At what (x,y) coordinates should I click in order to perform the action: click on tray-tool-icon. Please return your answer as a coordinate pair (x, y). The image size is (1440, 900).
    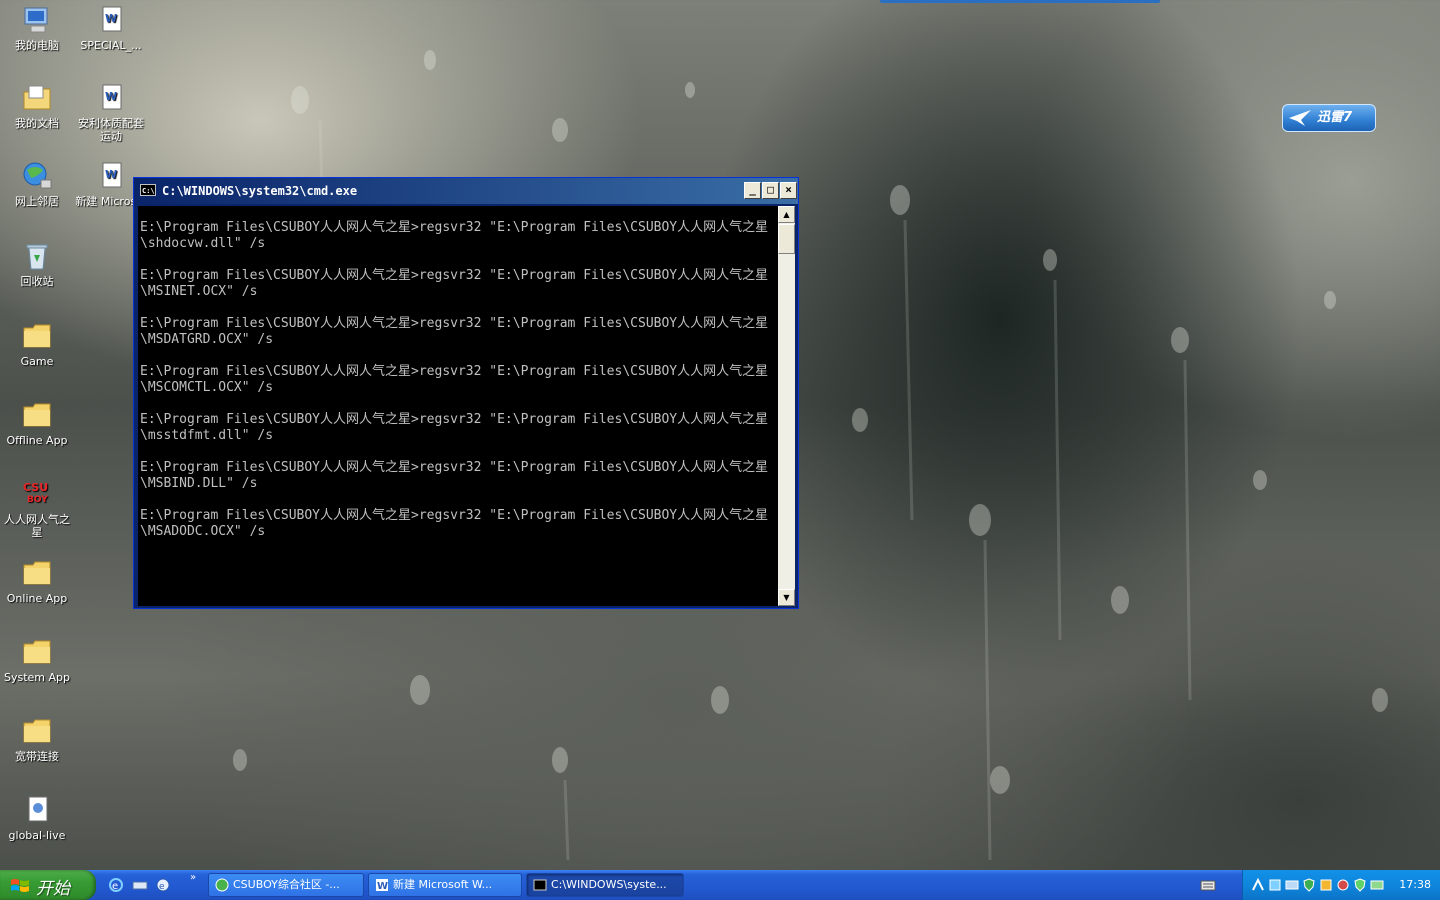
    Looking at the image, I should click on (1326, 885).